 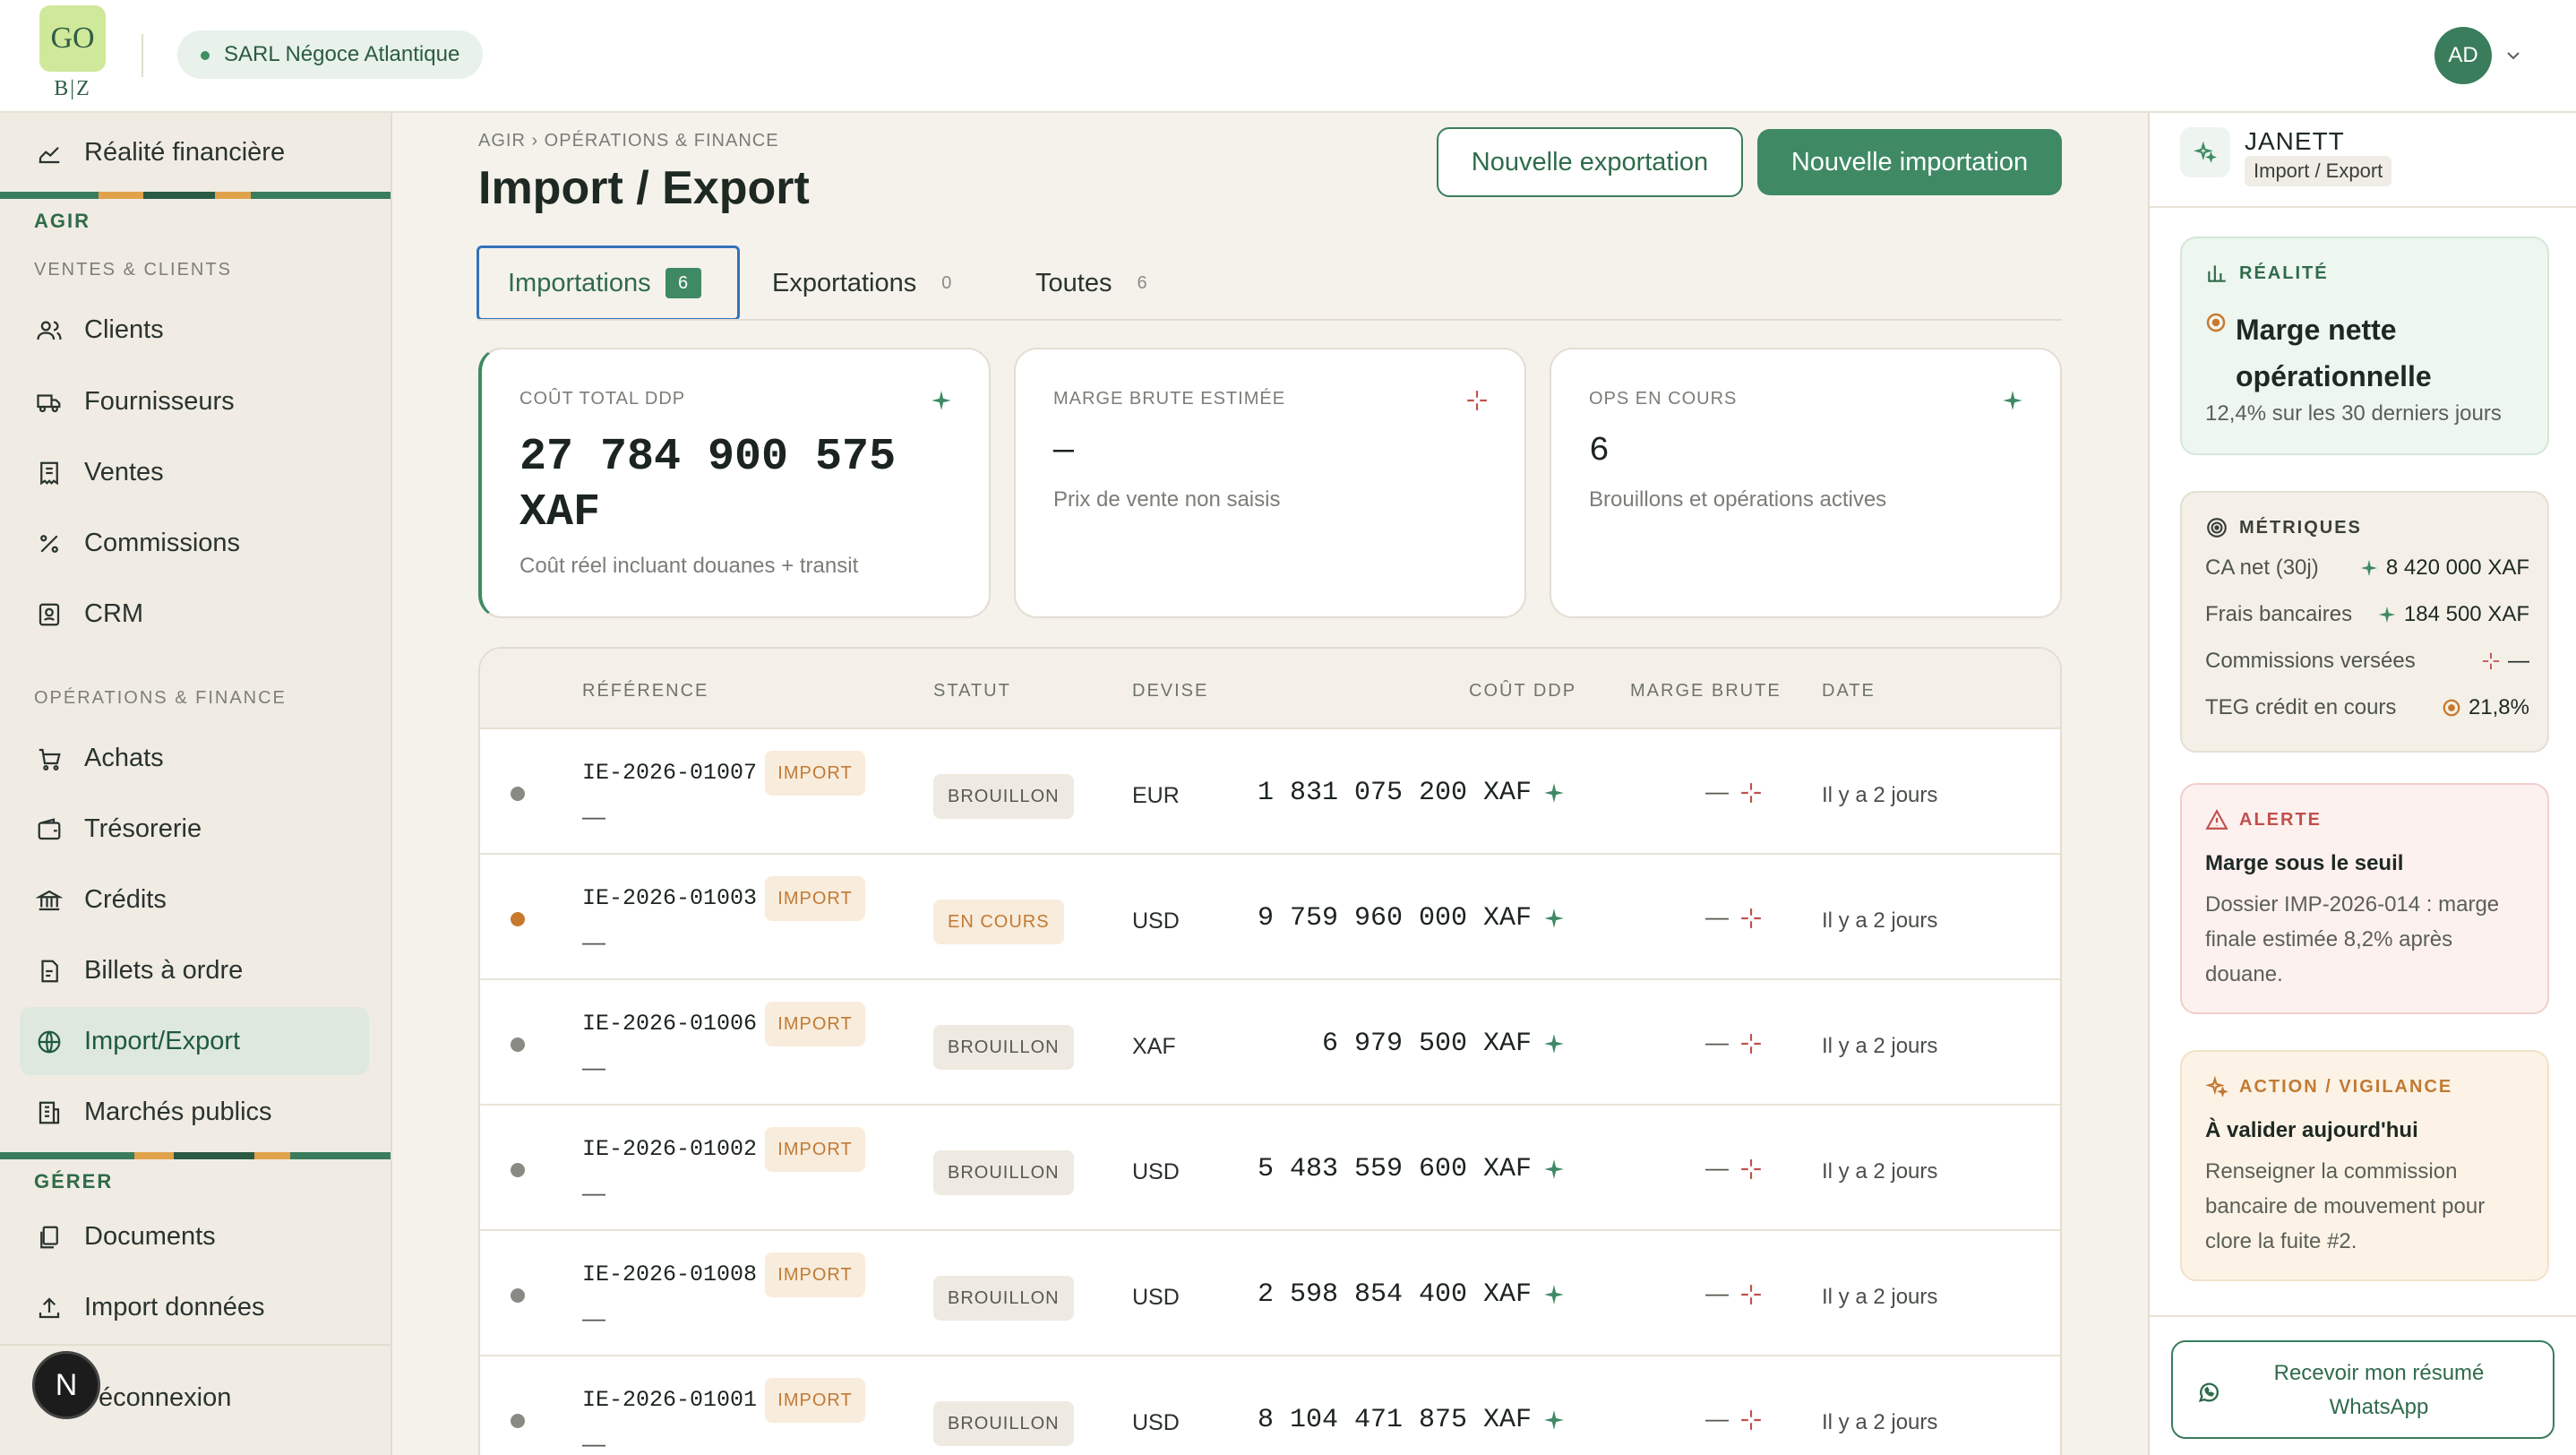 What do you see at coordinates (1426, 1044) in the screenshot?
I see `cost-cell: 6 979 500 XAF` at bounding box center [1426, 1044].